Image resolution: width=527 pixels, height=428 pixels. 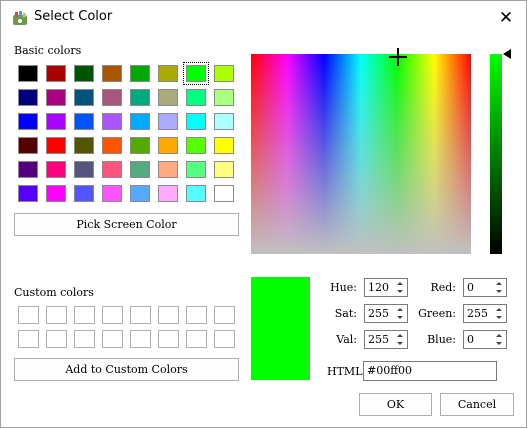 I want to click on sat-value: 255, so click(x=378, y=313).